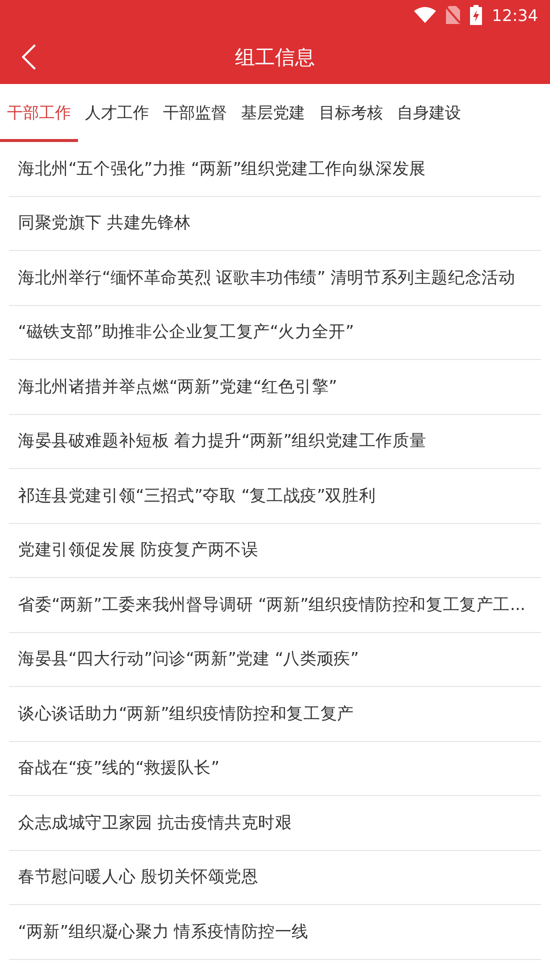 Image resolution: width=550 pixels, height=979 pixels. What do you see at coordinates (273, 113) in the screenshot?
I see `category-tab: 基层党建` at bounding box center [273, 113].